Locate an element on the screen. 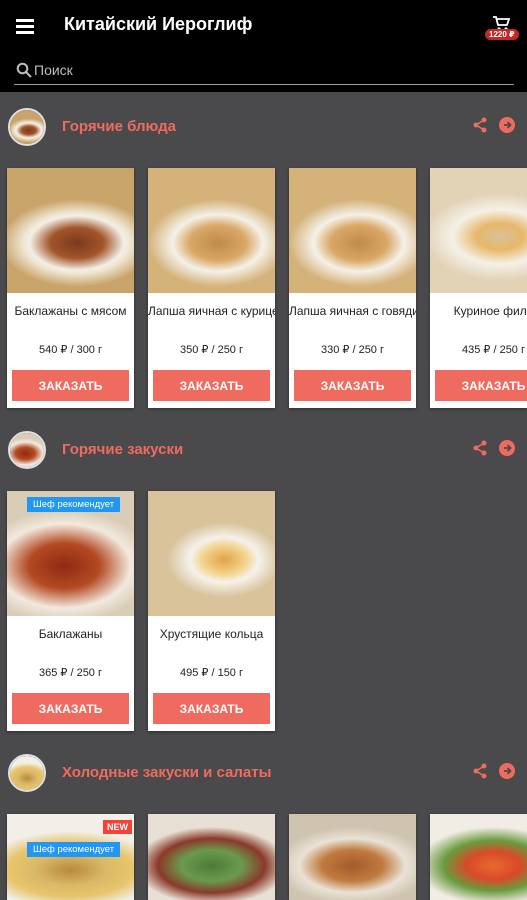 Image resolution: width=527 pixels, height=900 pixels. product-price: 365 ₽ / 250 г is located at coordinates (70, 673).